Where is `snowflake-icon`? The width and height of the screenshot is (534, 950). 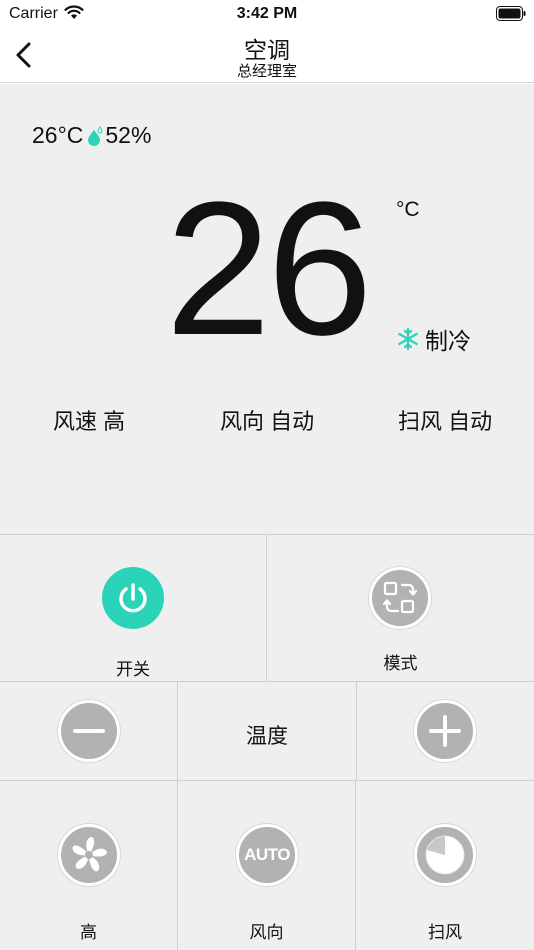 snowflake-icon is located at coordinates (408, 339).